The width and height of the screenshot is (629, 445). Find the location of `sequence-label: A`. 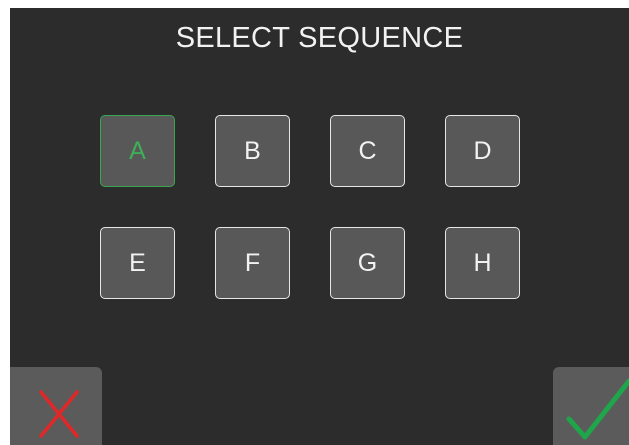

sequence-label: A is located at coordinates (137, 150).